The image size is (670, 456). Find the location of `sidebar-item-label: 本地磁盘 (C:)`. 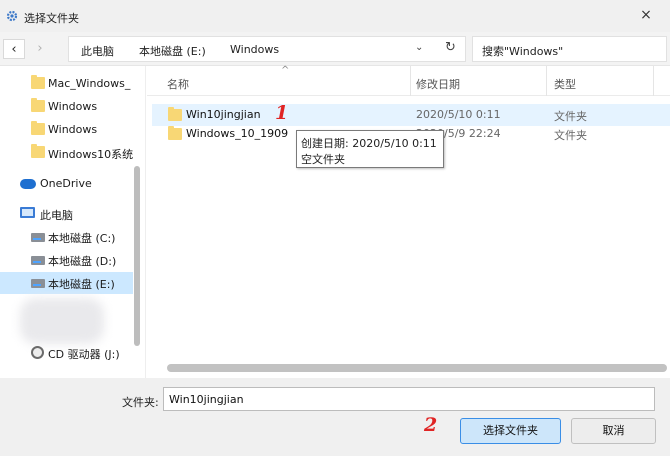

sidebar-item-label: 本地磁盘 (C:) is located at coordinates (82, 238).